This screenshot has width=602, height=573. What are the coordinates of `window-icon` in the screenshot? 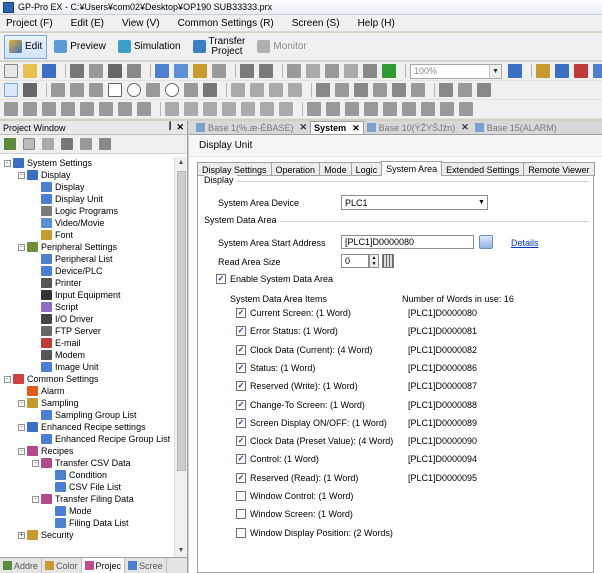 It's located at (181, 71).